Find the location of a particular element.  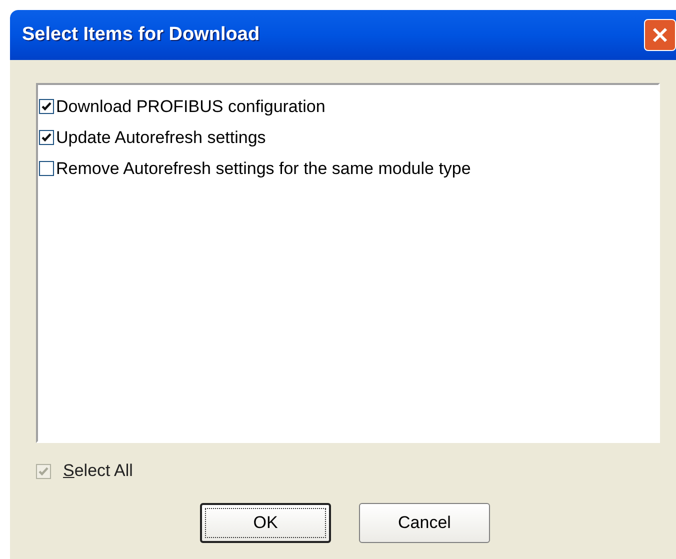

select-all-label: Select All is located at coordinates (98, 471).